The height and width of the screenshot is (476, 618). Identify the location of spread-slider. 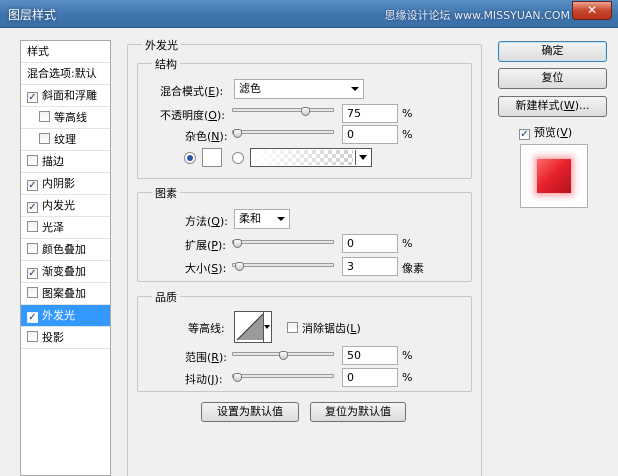
(283, 243).